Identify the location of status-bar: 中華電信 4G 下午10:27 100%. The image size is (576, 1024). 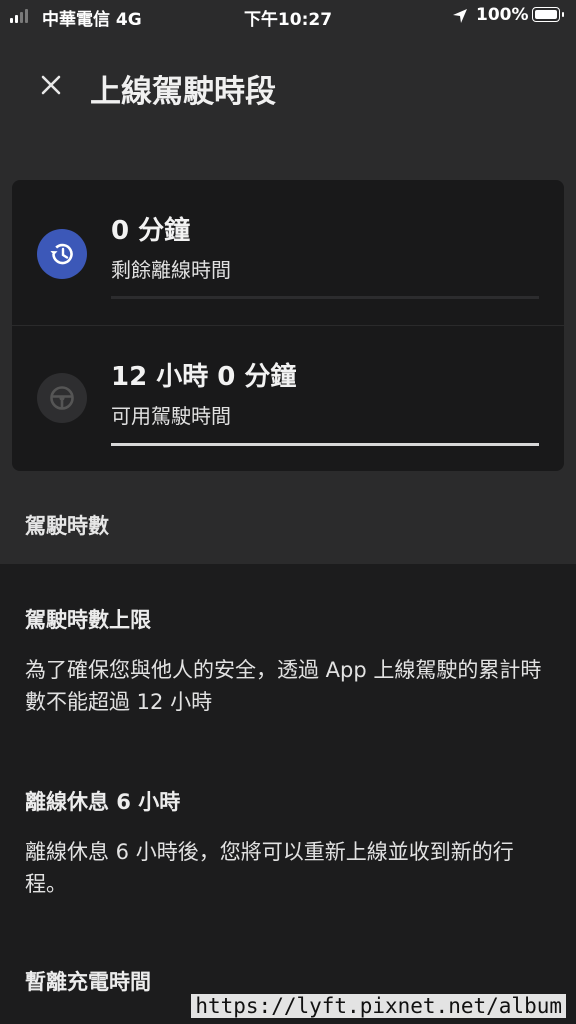
(288, 16).